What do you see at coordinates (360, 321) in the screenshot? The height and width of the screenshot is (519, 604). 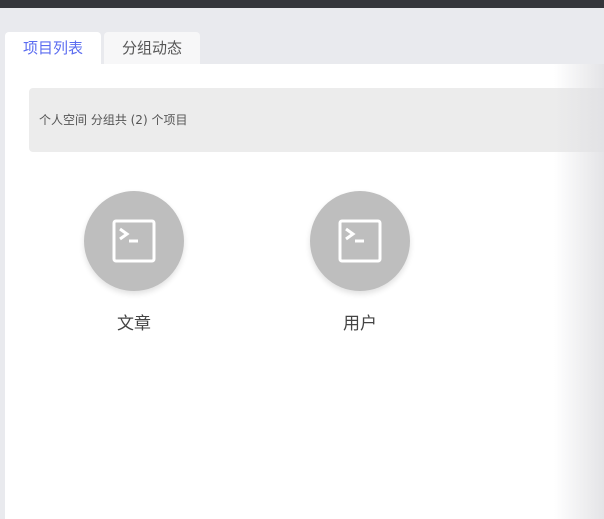 I see `project-name: 用户` at bounding box center [360, 321].